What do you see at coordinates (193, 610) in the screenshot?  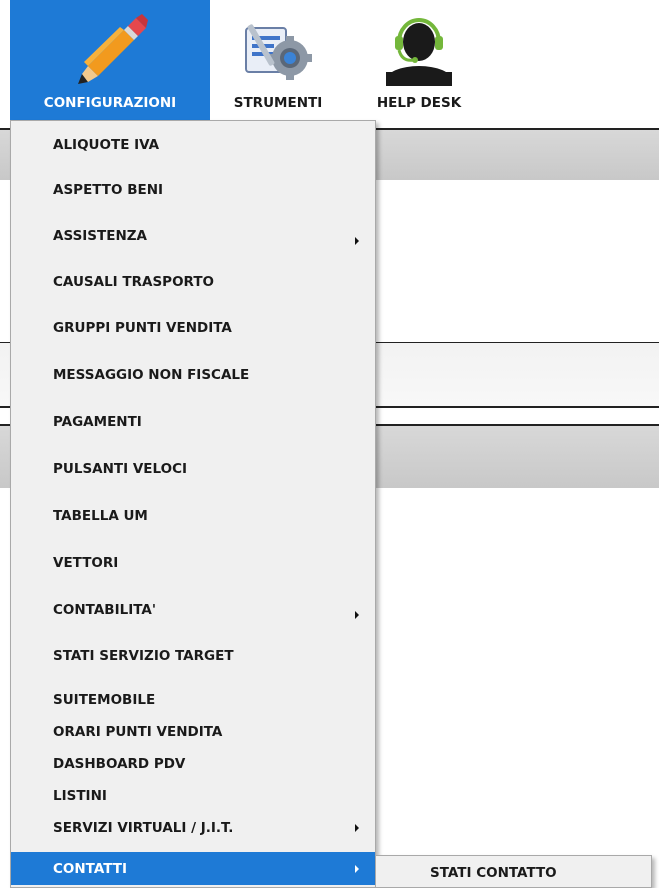 I see `menu-item-contabilita: CONTABILITA'` at bounding box center [193, 610].